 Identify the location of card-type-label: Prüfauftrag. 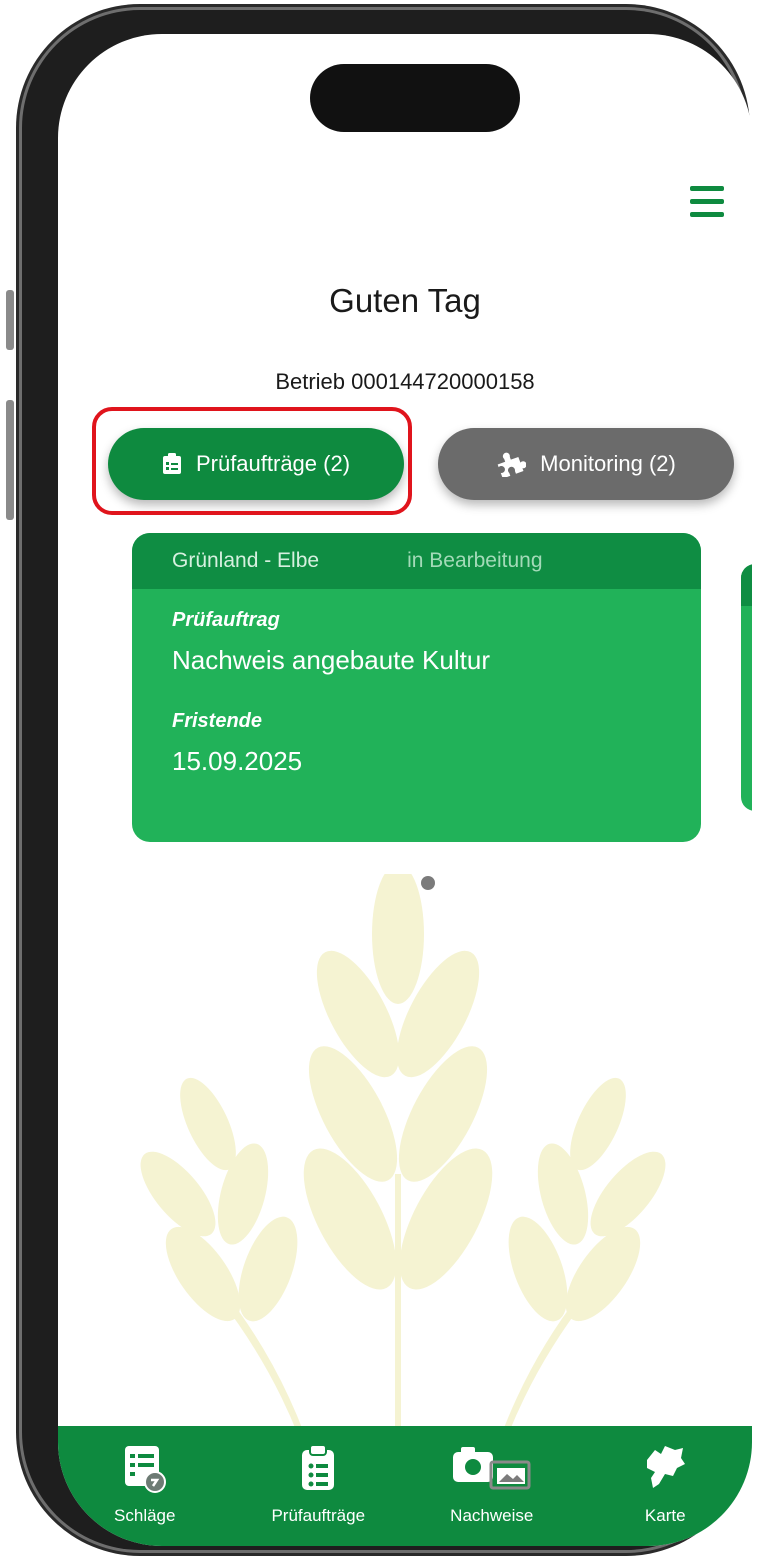
(226, 620).